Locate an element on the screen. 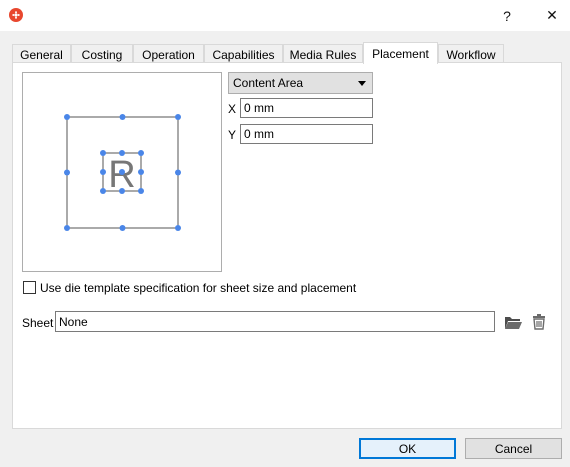 Image resolution: width=570 pixels, height=467 pixels. trash-icon is located at coordinates (539, 322).